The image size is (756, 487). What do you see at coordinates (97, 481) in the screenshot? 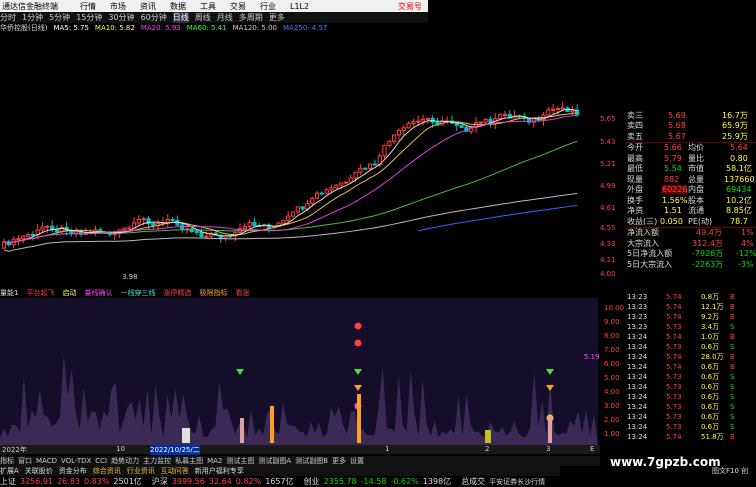
I see `index-pct: 0.83%` at bounding box center [97, 481].